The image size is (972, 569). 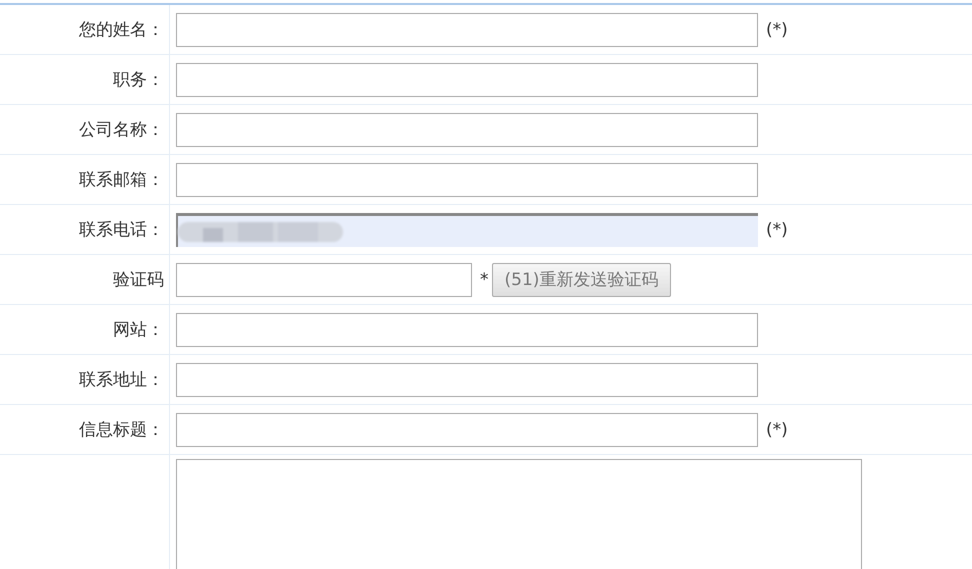 I want to click on field-label: 联系电话：, so click(x=121, y=230).